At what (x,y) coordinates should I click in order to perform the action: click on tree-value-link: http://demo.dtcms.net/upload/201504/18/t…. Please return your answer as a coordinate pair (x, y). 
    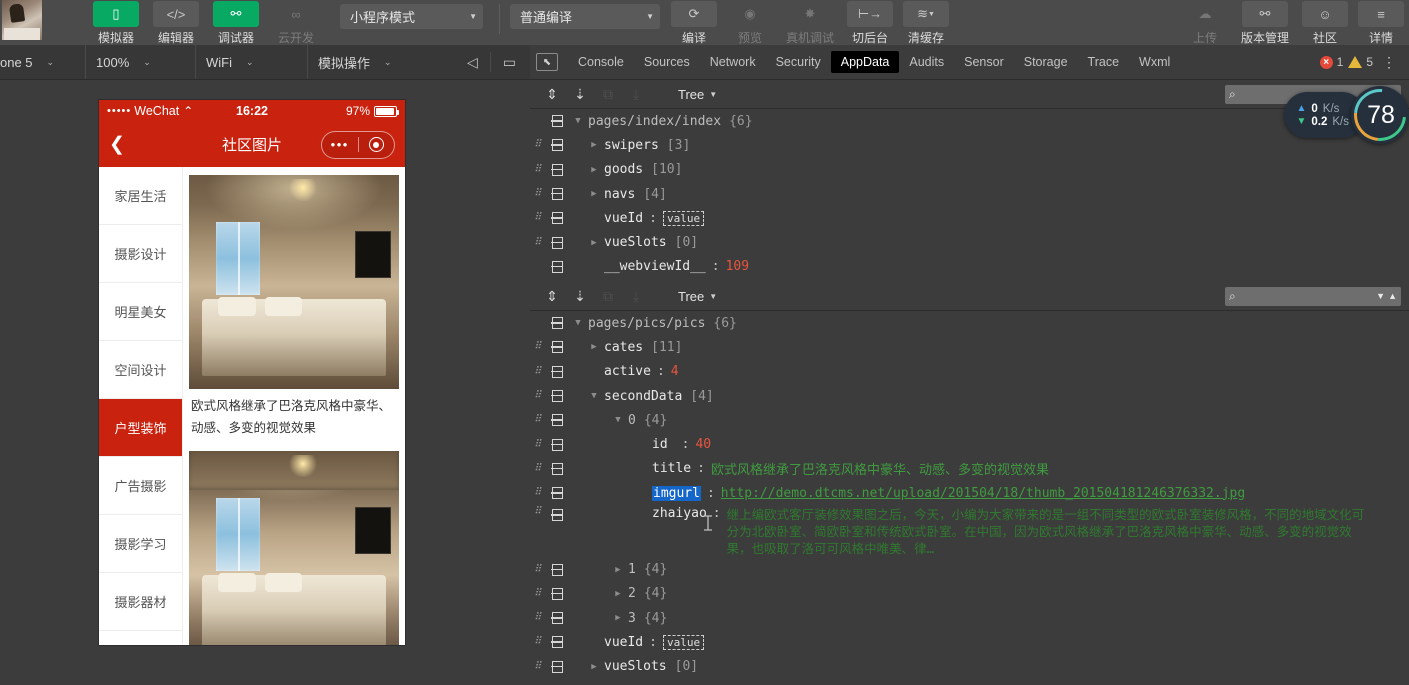
    Looking at the image, I should click on (983, 493).